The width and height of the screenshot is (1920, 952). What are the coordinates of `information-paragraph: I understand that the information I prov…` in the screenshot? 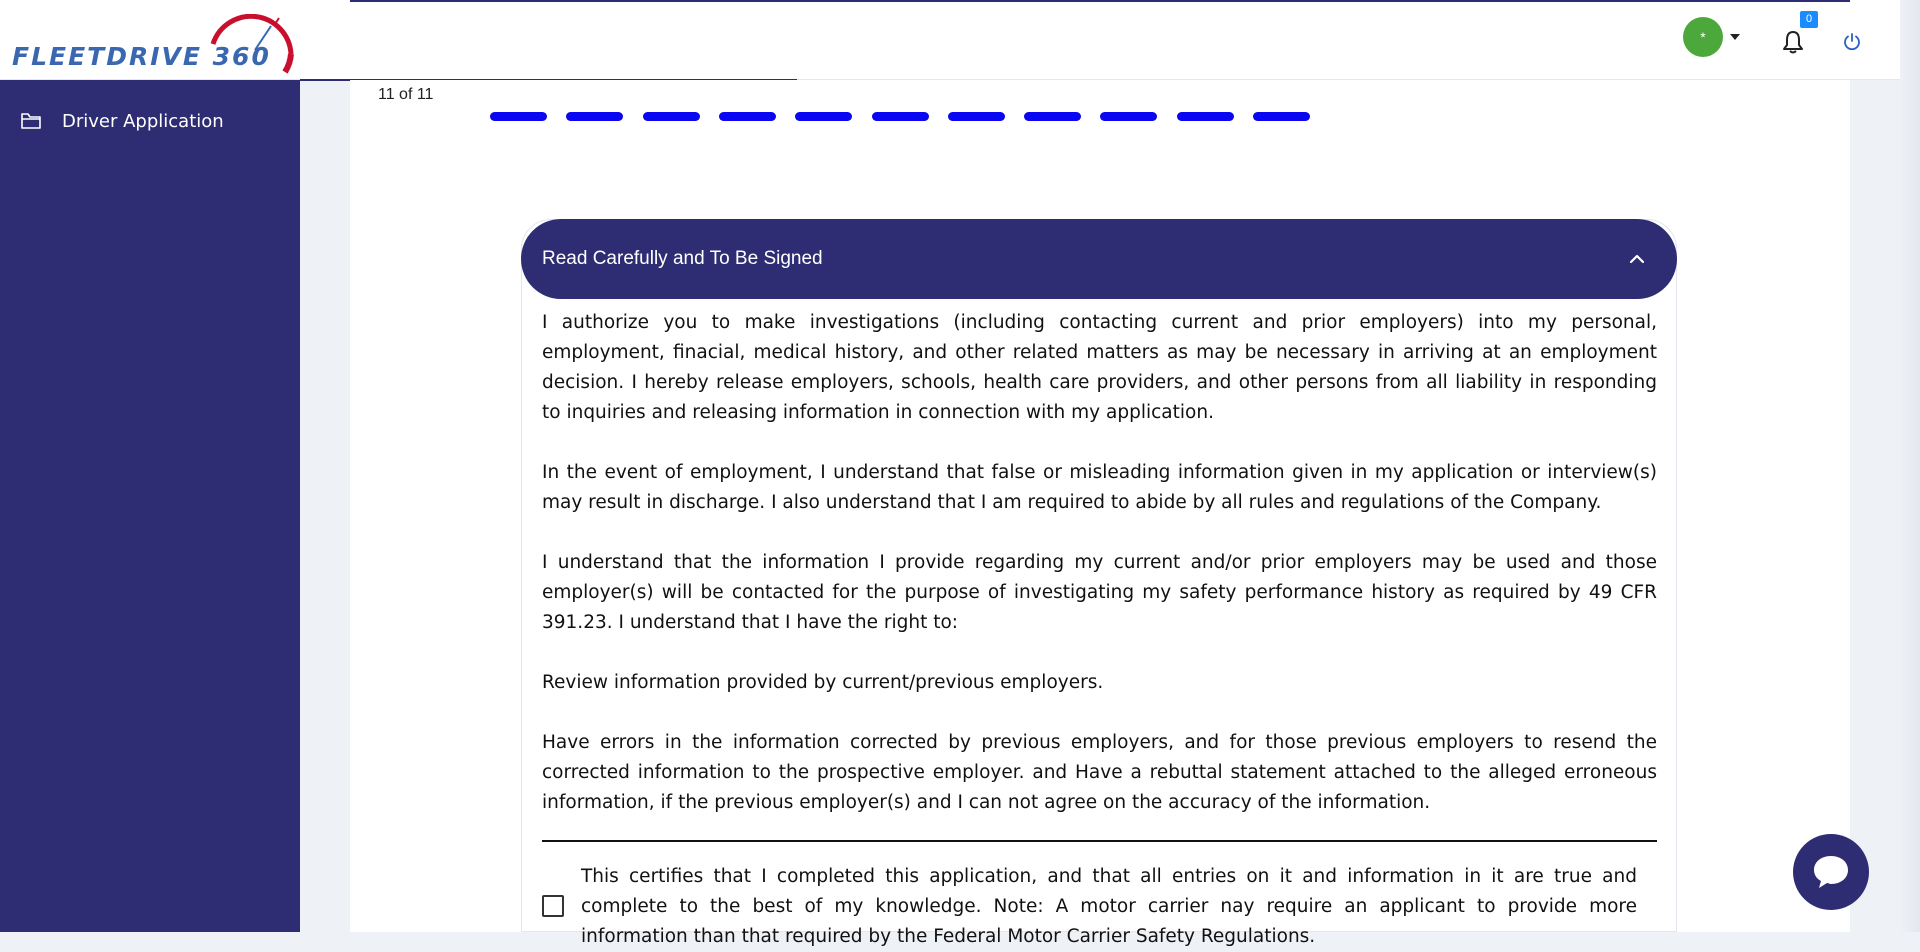 It's located at (1099, 592).